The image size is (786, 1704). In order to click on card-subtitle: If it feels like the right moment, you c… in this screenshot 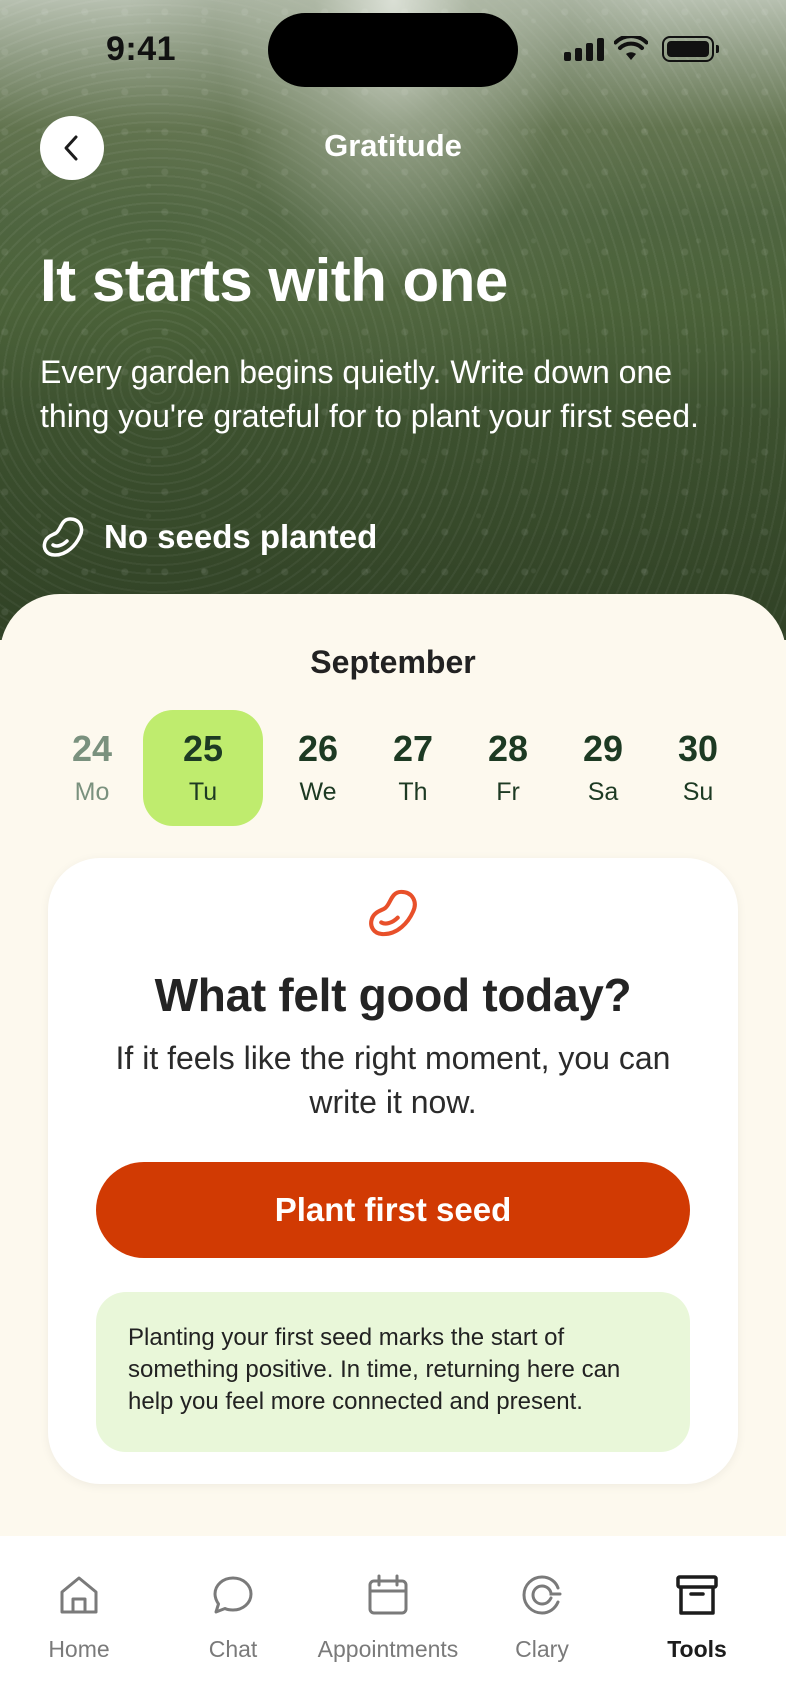, I will do `click(393, 1080)`.